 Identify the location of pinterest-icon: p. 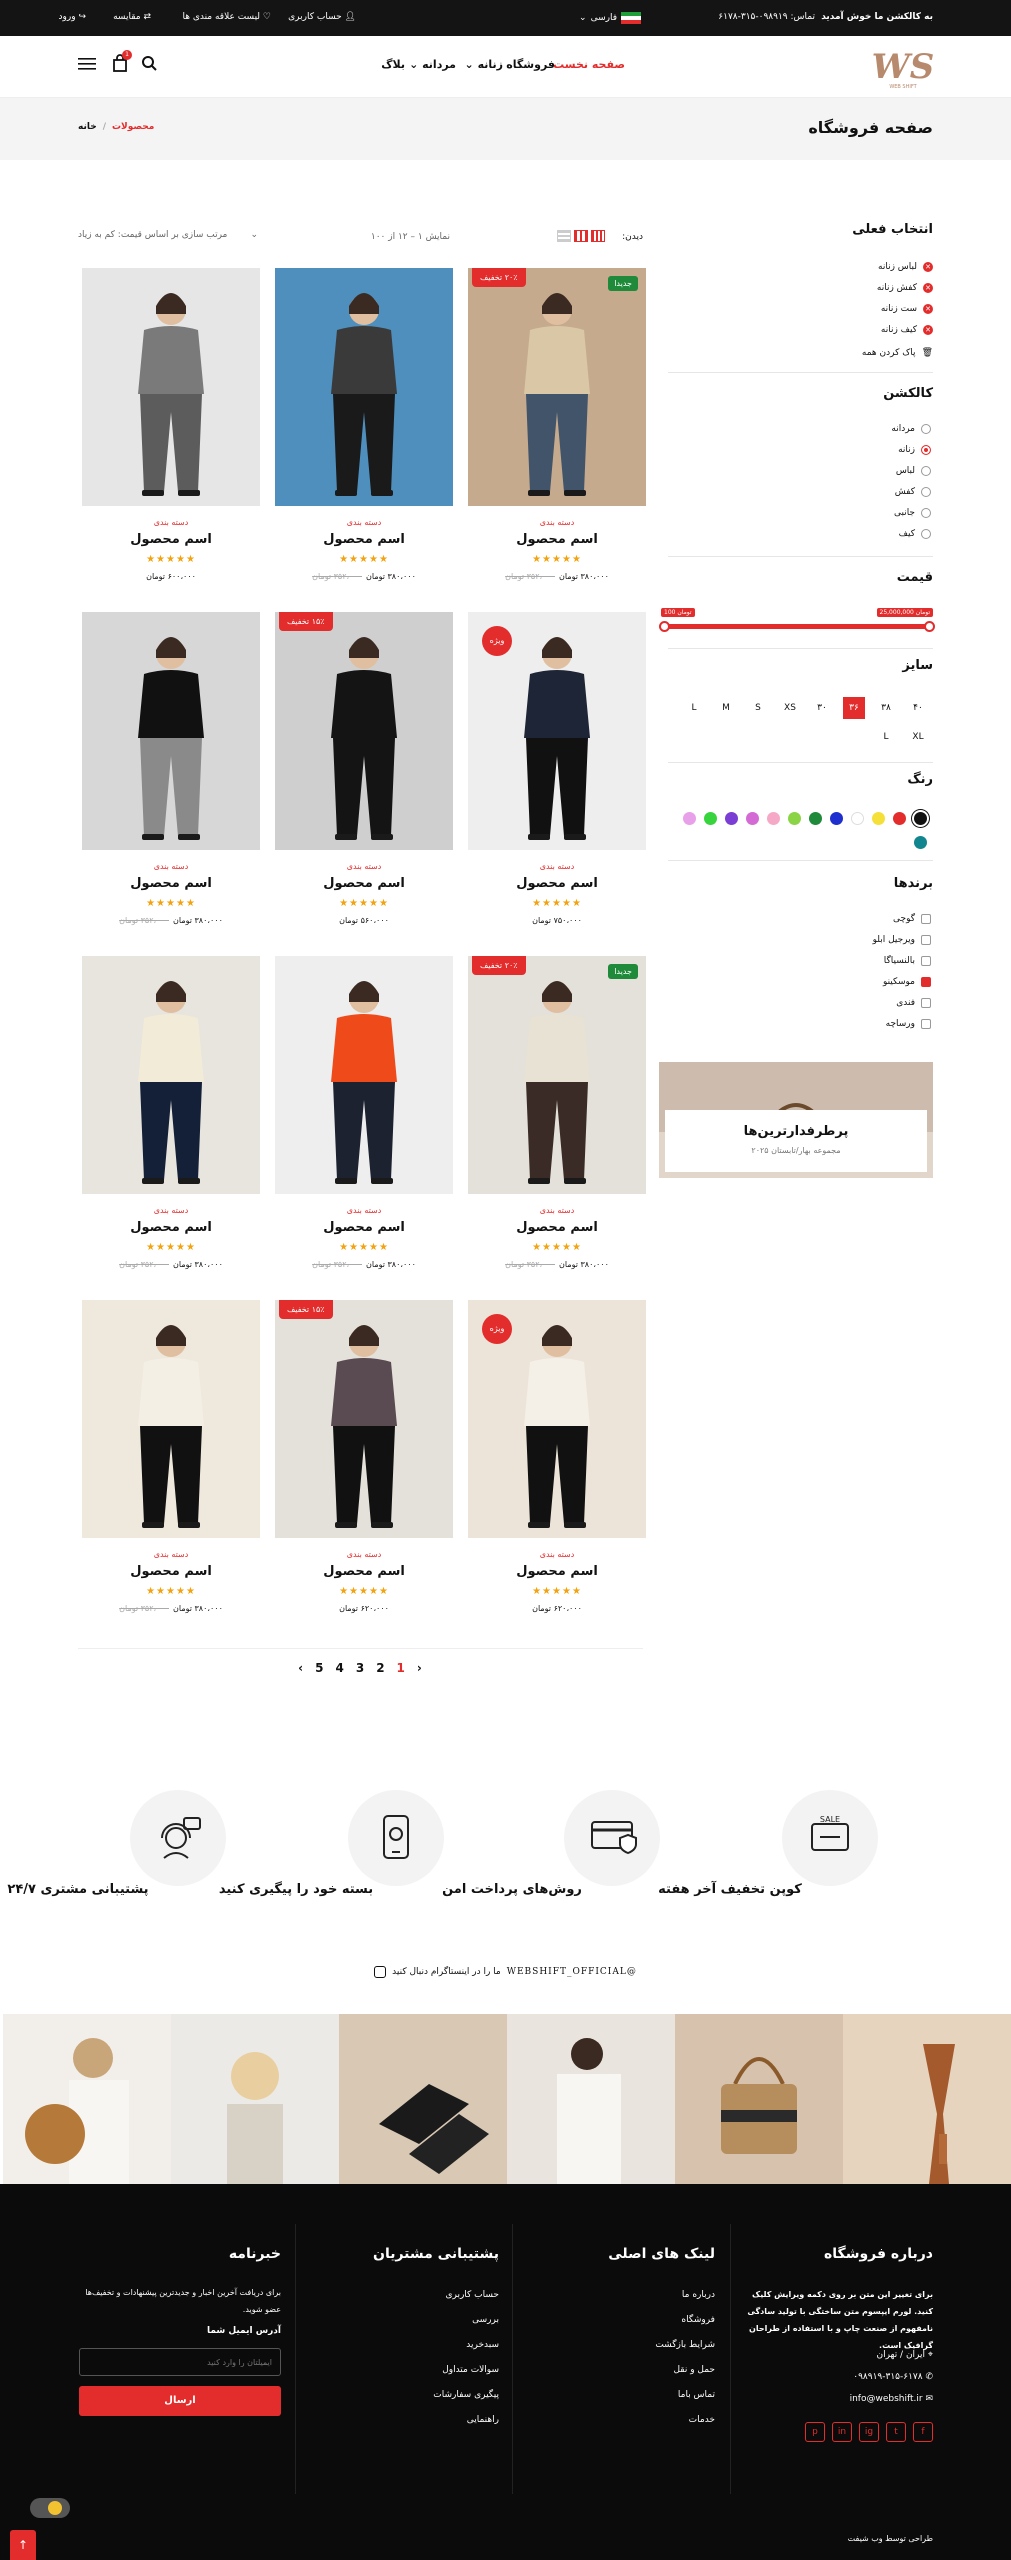
(815, 2432).